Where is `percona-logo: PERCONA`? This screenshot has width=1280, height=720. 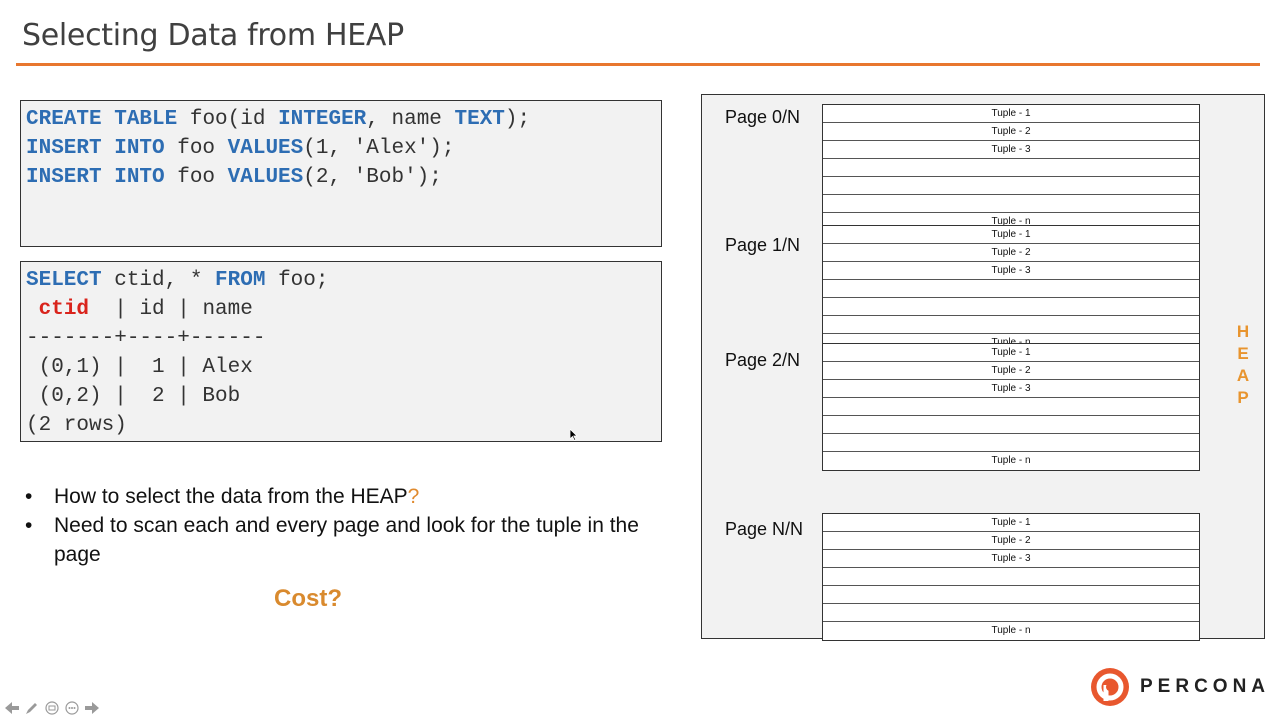 percona-logo: PERCONA is located at coordinates (1180, 687).